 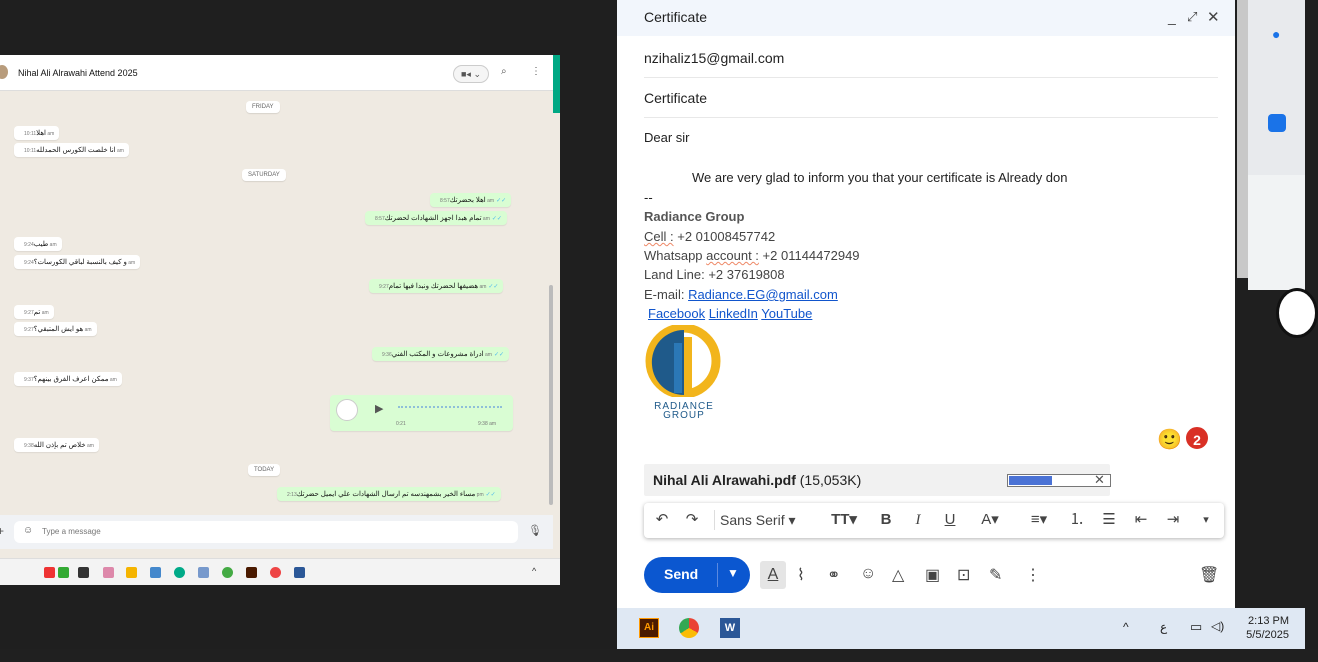 What do you see at coordinates (1039, 520) in the screenshot?
I see `align-icon: ≡▾` at bounding box center [1039, 520].